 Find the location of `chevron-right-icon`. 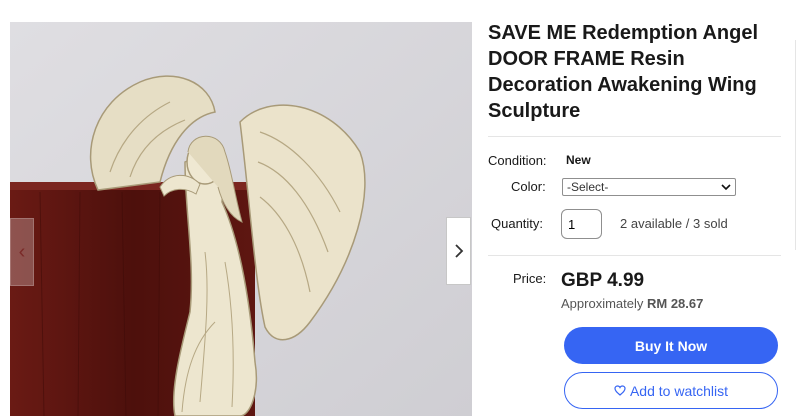

chevron-right-icon is located at coordinates (458, 251).